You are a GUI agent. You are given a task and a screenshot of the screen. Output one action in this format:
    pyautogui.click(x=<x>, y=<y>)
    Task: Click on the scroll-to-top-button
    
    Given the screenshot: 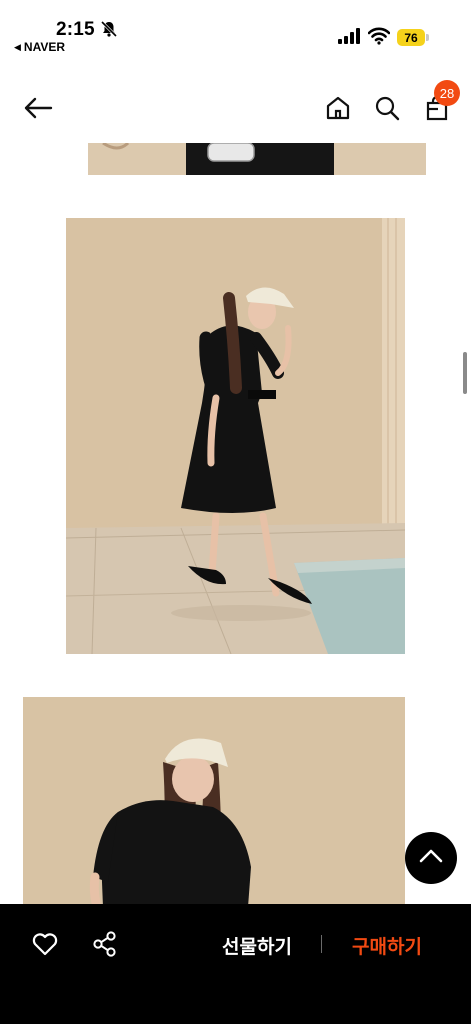 What is the action you would take?
    pyautogui.click(x=431, y=858)
    